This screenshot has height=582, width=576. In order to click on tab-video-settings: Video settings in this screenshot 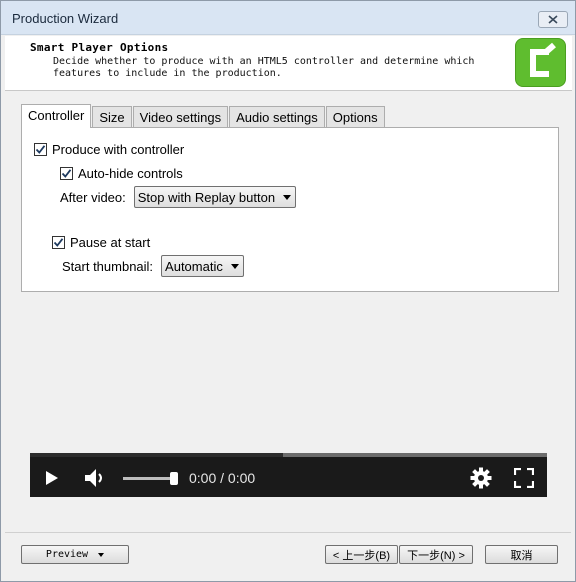, I will do `click(180, 117)`.